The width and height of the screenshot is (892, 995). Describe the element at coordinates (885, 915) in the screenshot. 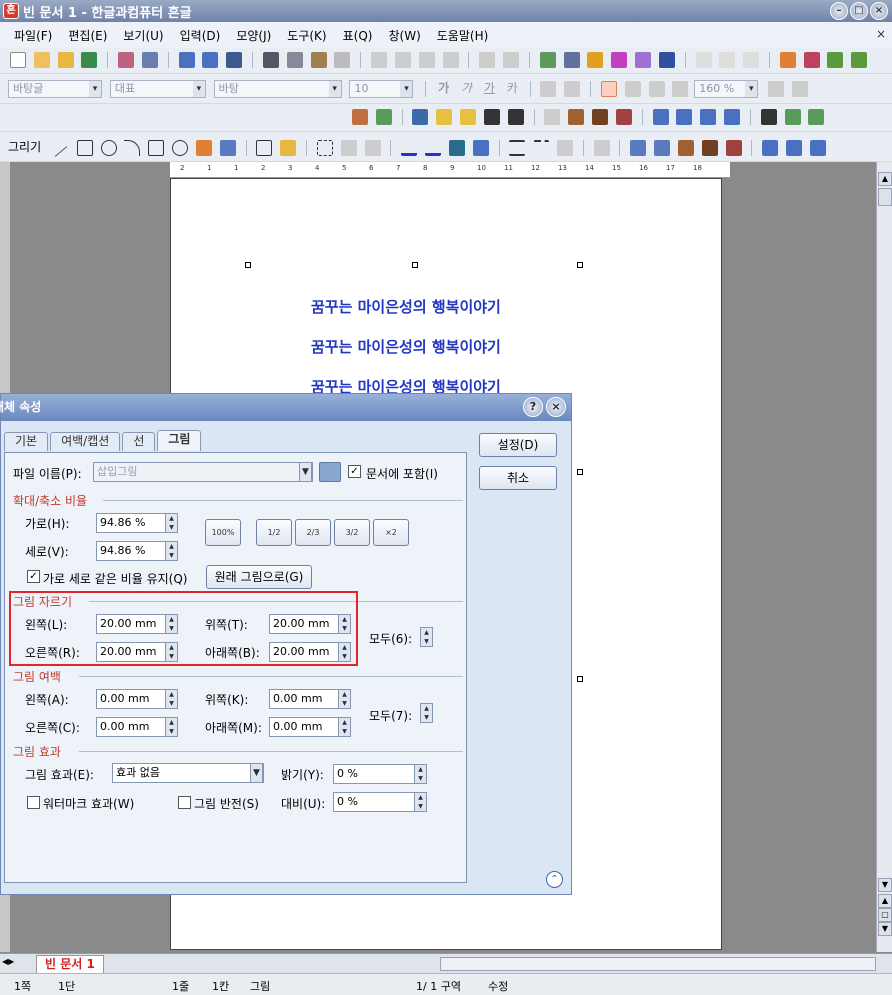

I see `page-icon: ▢` at that location.